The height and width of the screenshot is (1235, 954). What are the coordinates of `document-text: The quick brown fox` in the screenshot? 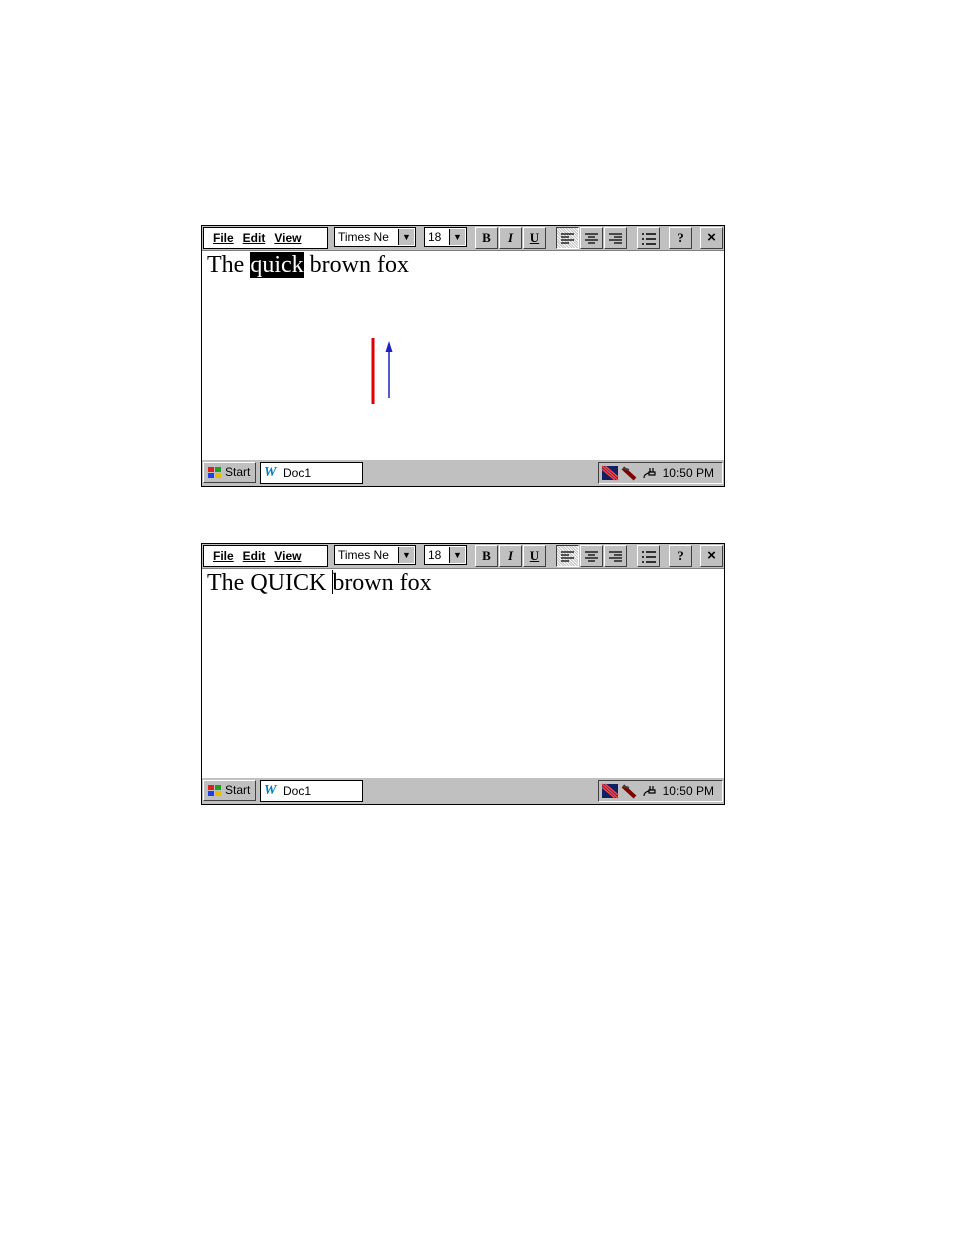 It's located at (308, 265).